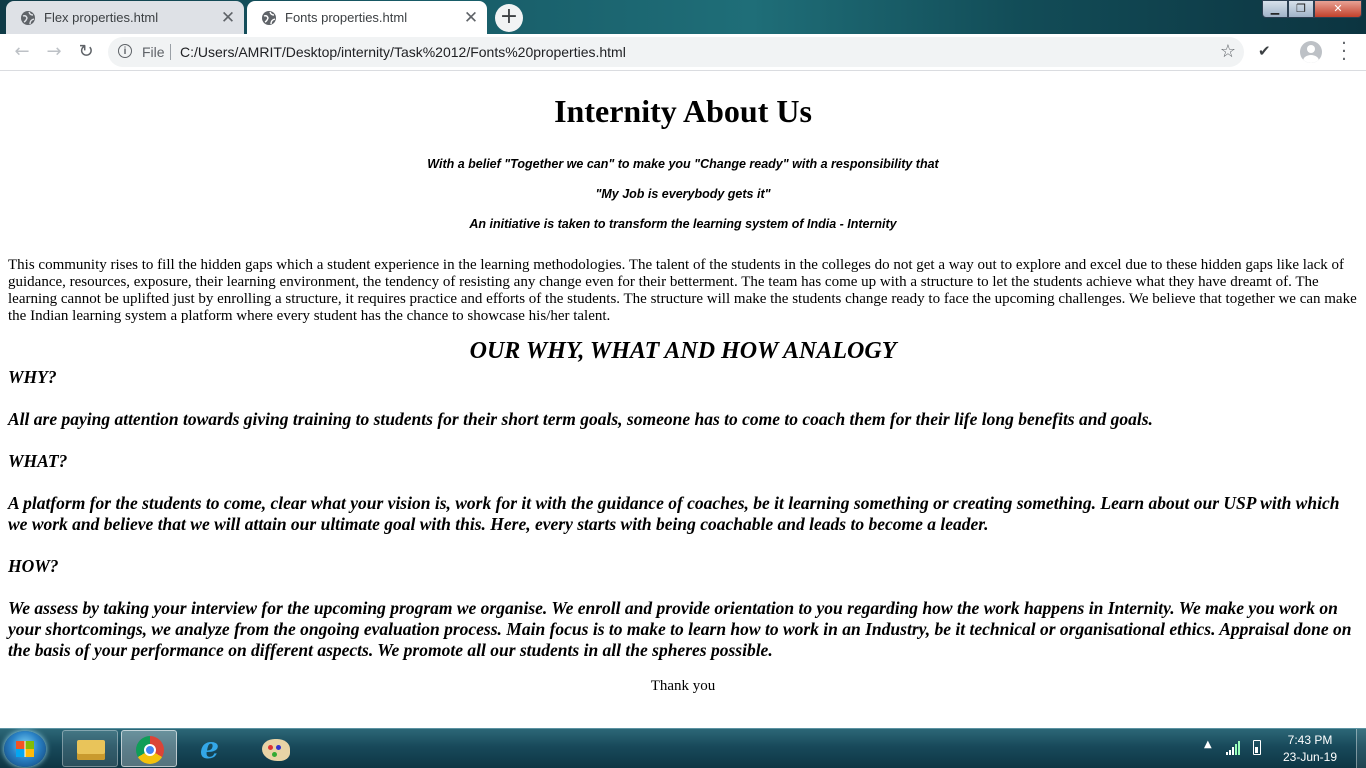 Image resolution: width=1366 pixels, height=768 pixels. Describe the element at coordinates (101, 17) in the screenshot. I see `tab-title: Flex properties.html` at that location.